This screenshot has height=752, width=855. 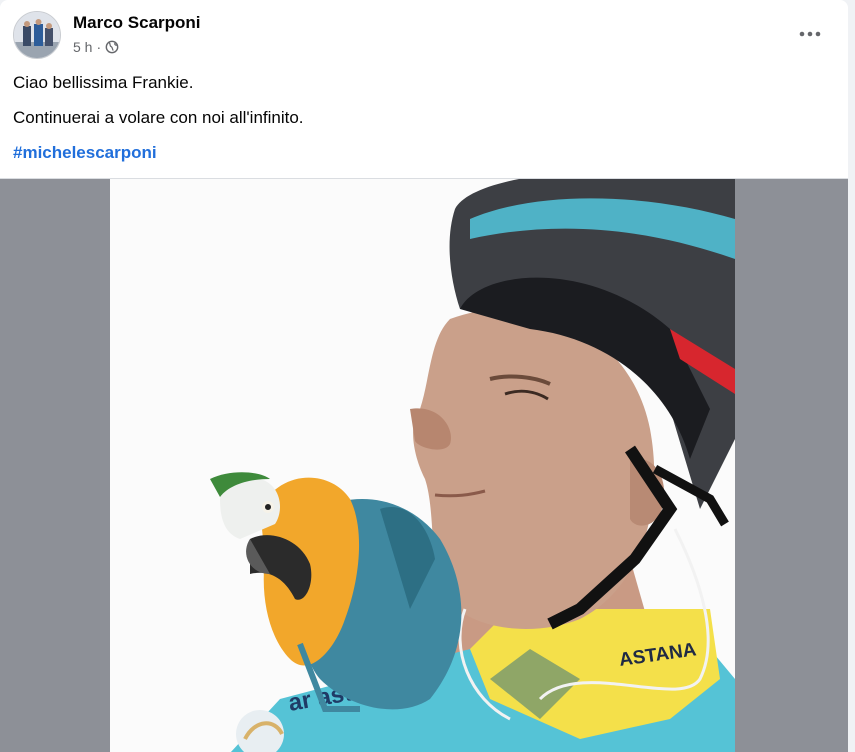 I want to click on post-text-line-1: Ciao bellissima Frankie., so click(x=103, y=82).